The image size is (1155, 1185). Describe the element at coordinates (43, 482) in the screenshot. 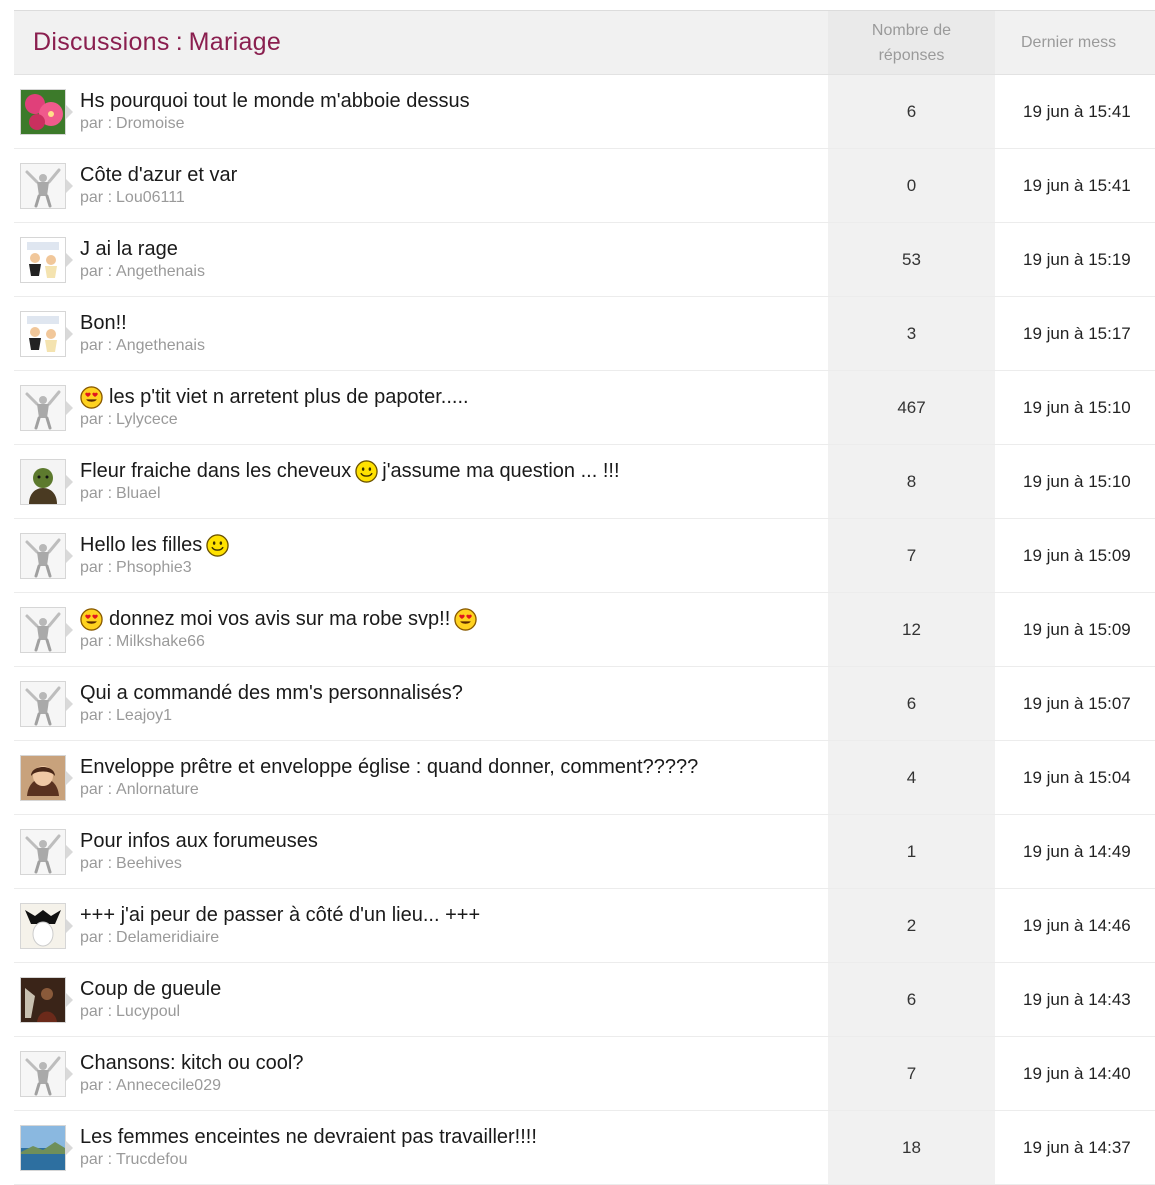

I see `green-ogre-avatar` at that location.